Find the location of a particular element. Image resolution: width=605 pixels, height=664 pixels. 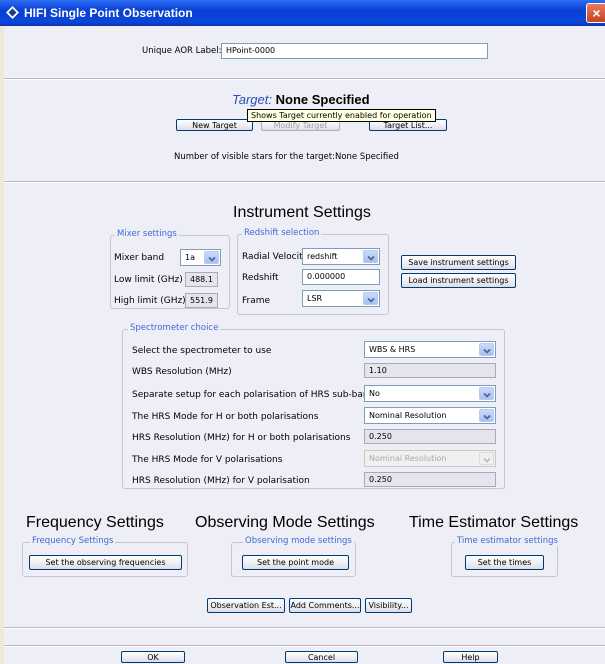

redshift-input: 0.000000 is located at coordinates (341, 277).